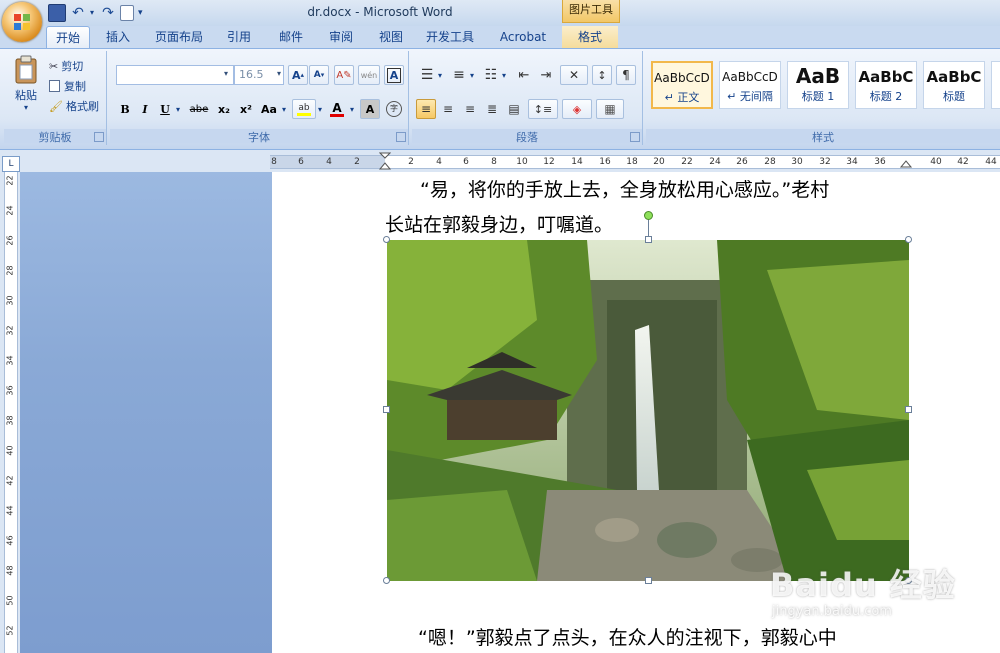  Describe the element at coordinates (394, 109) in the screenshot. I see `enclose-characters-icon: 字` at that location.